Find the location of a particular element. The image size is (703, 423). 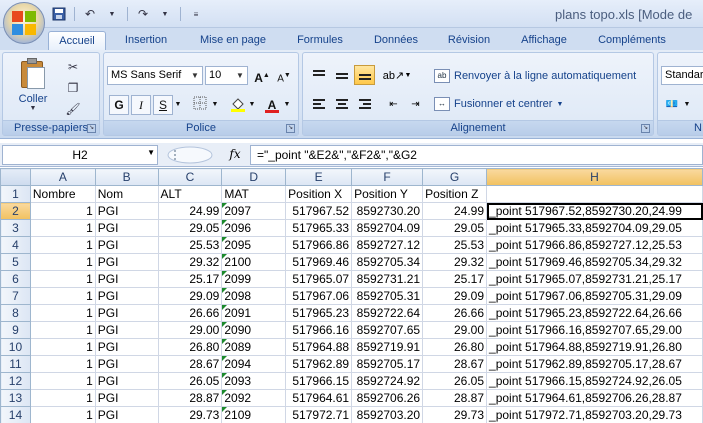

undo-dropdown-icon: ▼ is located at coordinates (112, 14).